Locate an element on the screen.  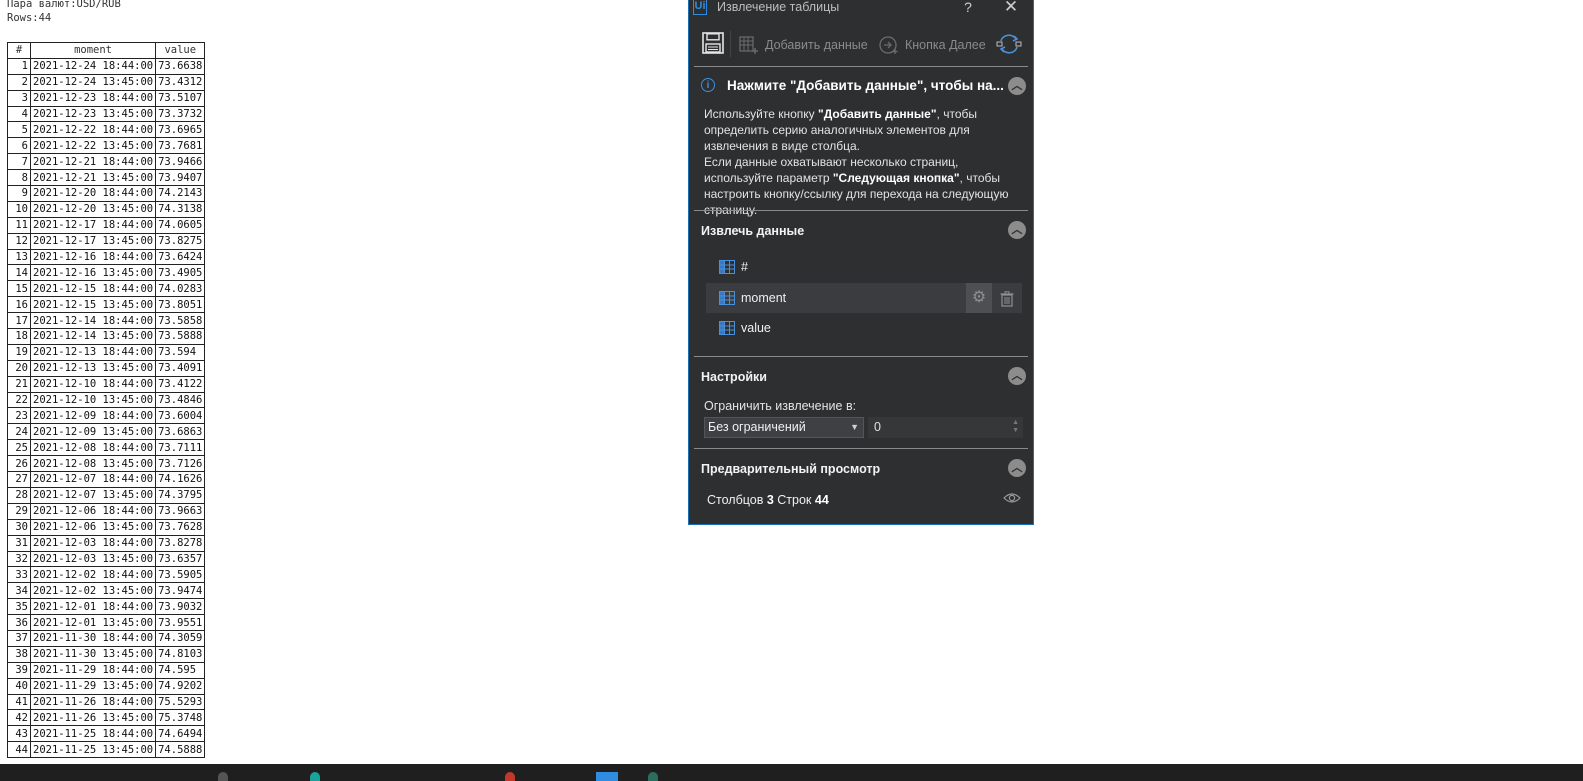
row-moment-cell: 2021-12-07 13:45:00 is located at coordinates (93, 495).